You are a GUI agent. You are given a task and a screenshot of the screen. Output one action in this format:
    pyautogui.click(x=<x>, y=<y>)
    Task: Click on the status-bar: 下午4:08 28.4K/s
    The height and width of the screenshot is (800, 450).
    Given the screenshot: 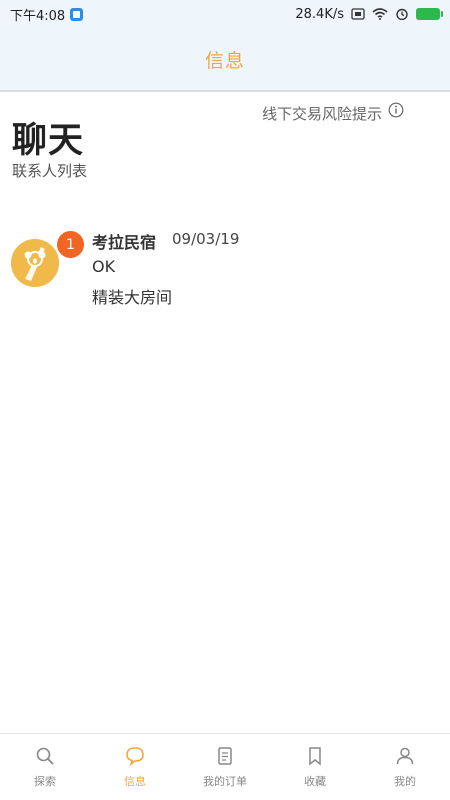 What is the action you would take?
    pyautogui.click(x=225, y=14)
    